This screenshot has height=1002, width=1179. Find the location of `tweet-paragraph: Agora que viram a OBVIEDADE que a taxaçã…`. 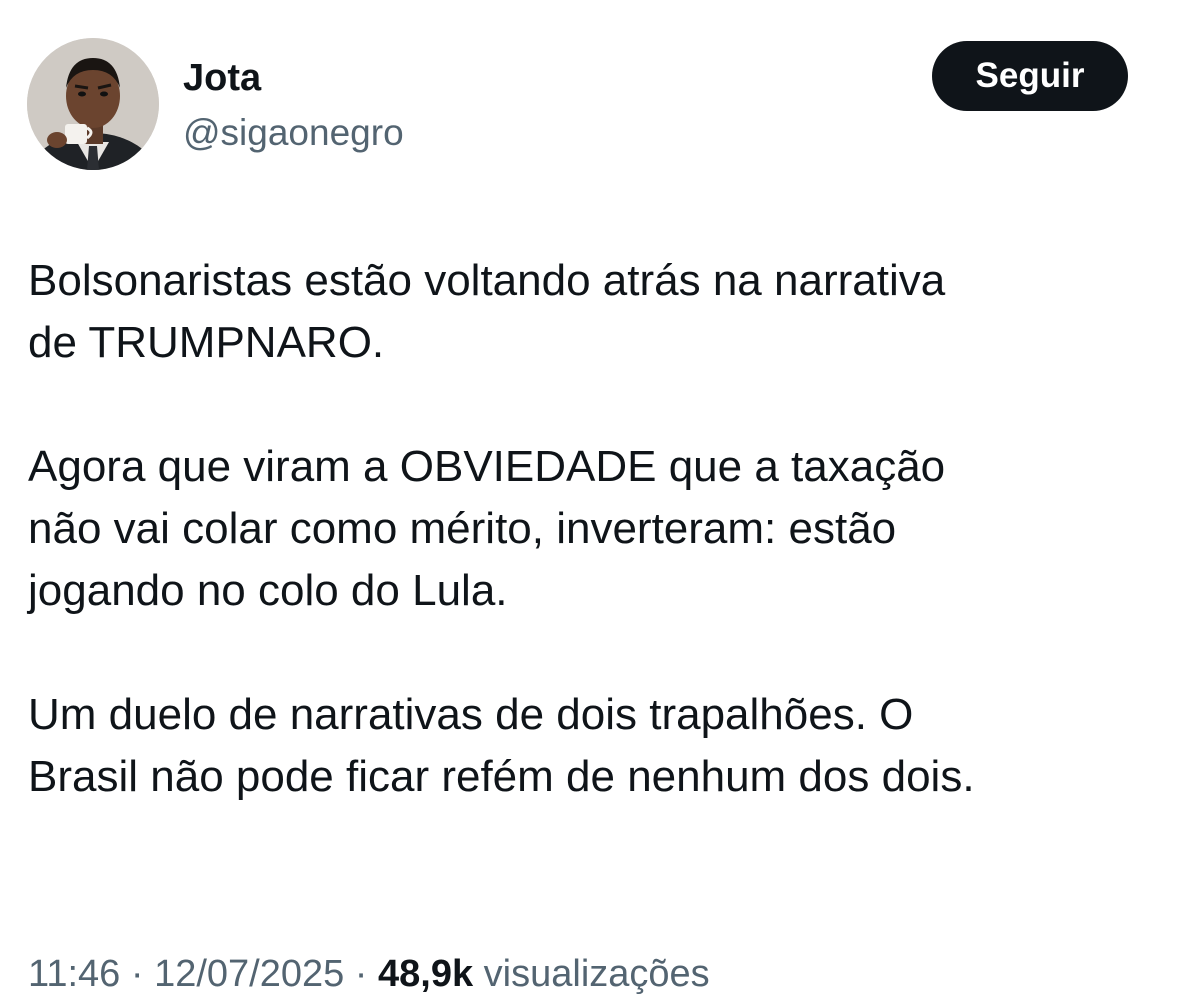

tweet-paragraph: Agora que viram a OBVIEDADE que a taxaçã… is located at coordinates (487, 528).